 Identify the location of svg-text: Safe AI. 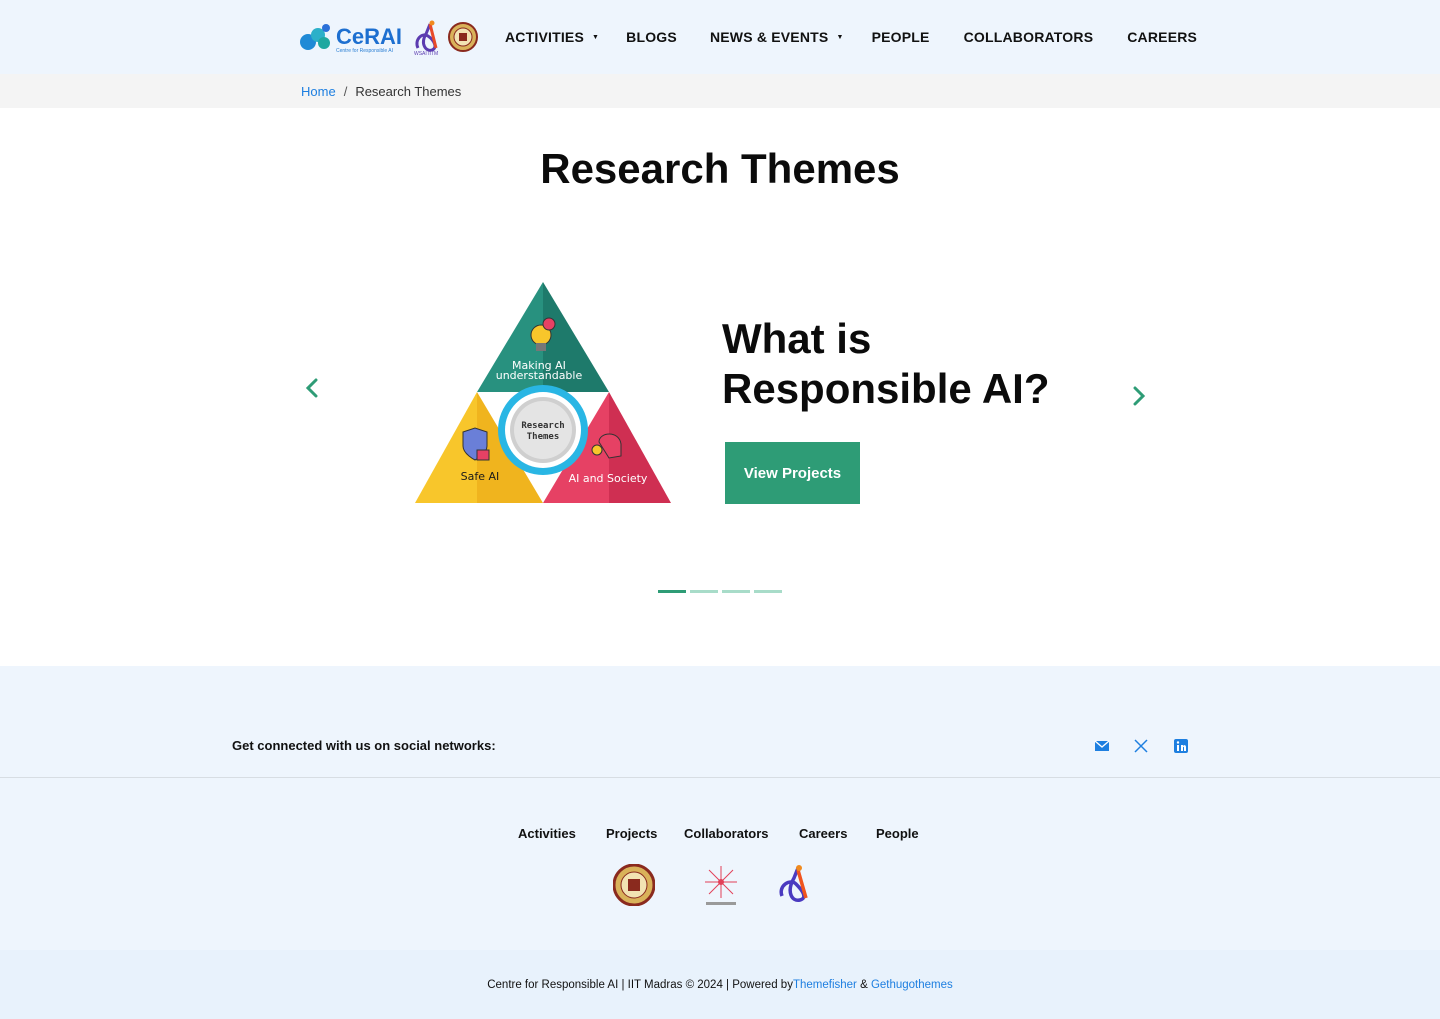
(480, 476).